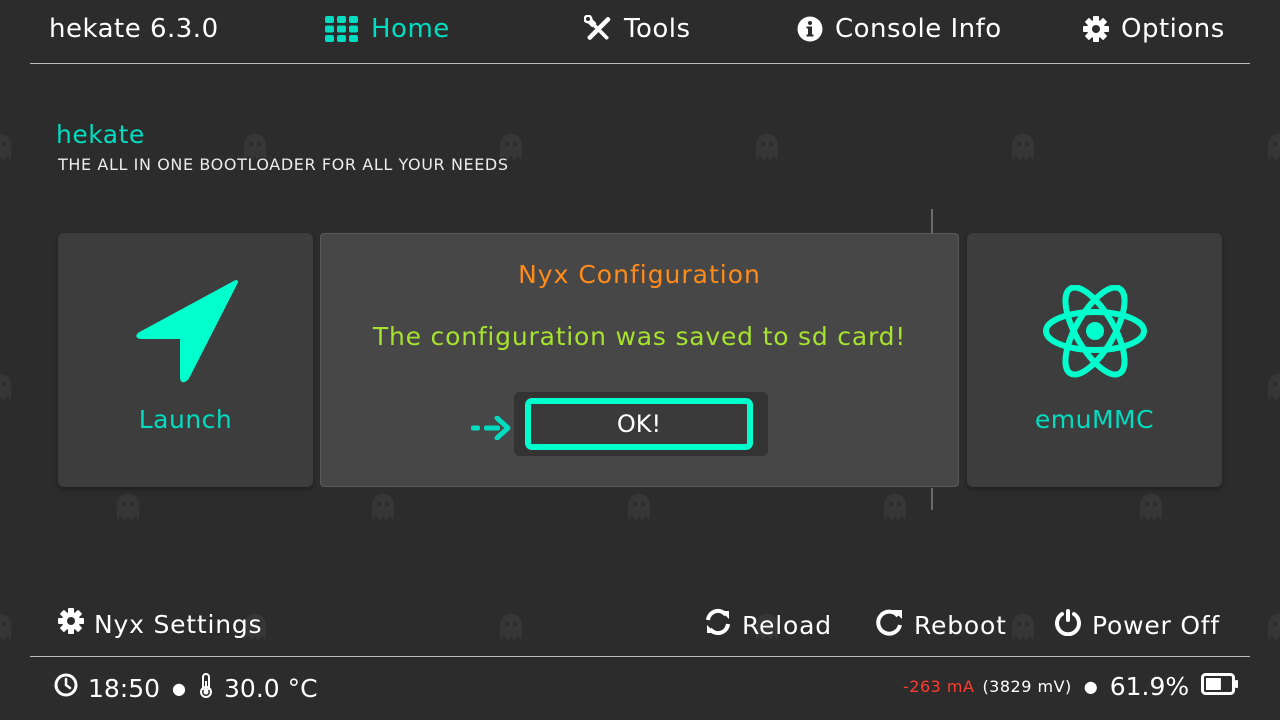  What do you see at coordinates (1027, 686) in the screenshot?
I see `battery-voltage: (3829 mV)` at bounding box center [1027, 686].